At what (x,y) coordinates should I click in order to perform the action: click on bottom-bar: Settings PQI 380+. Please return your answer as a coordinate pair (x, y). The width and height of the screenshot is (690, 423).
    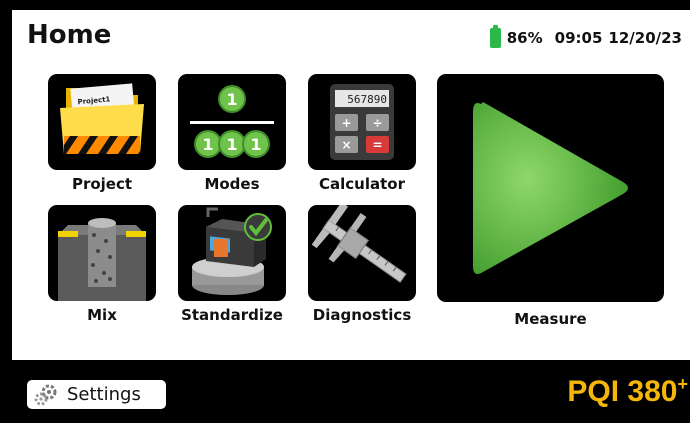
    Looking at the image, I should click on (351, 391).